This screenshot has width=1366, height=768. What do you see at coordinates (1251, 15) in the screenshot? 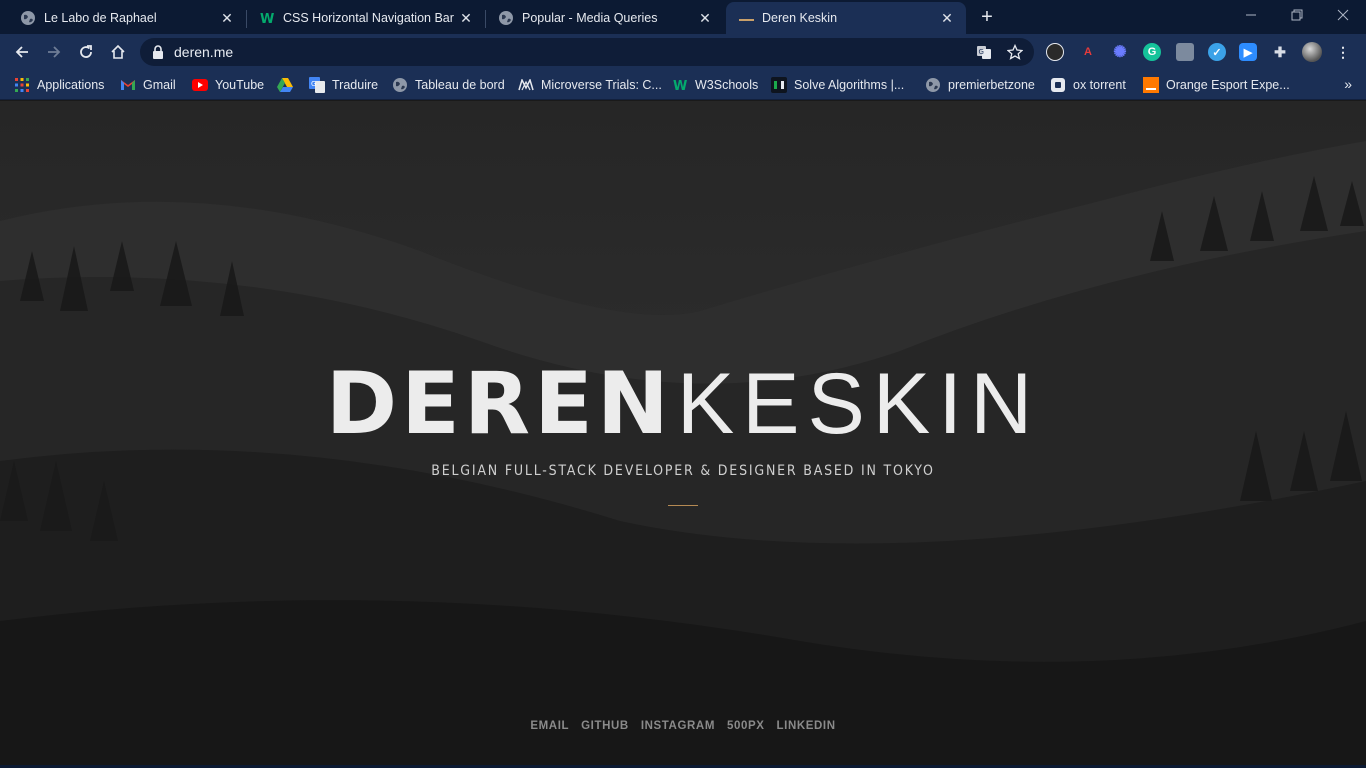
I see `minimize-icon` at bounding box center [1251, 15].